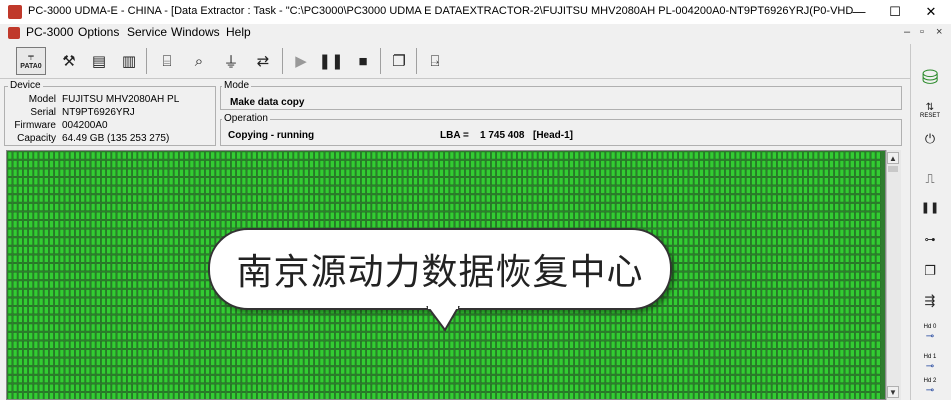 This screenshot has width=951, height=400. I want to click on scroll-thumb, so click(893, 169).